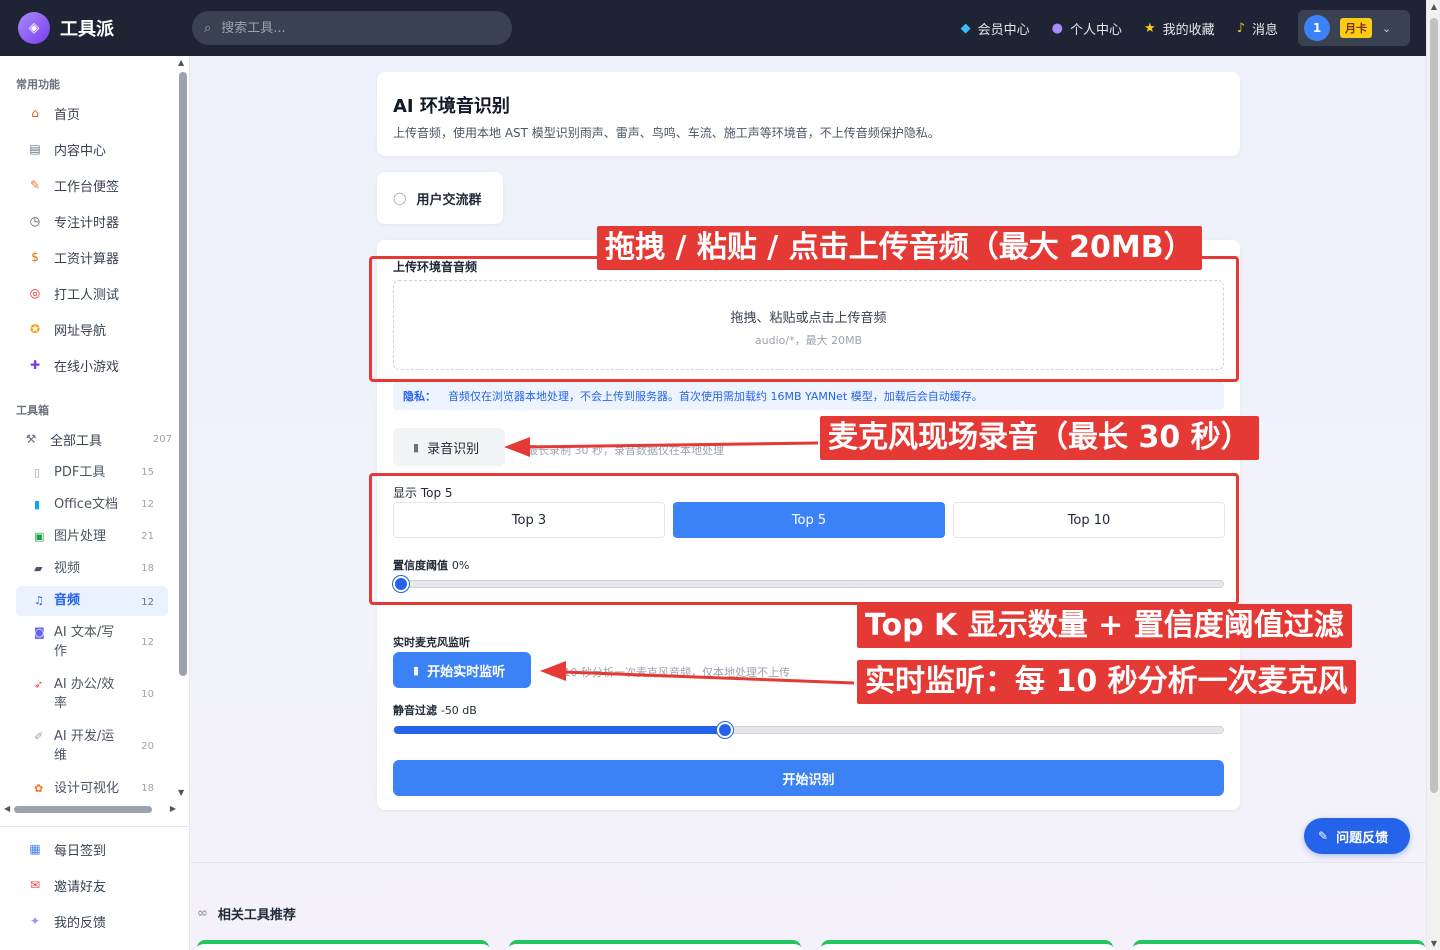 The width and height of the screenshot is (1440, 950). I want to click on user-icon: ●, so click(1057, 28).